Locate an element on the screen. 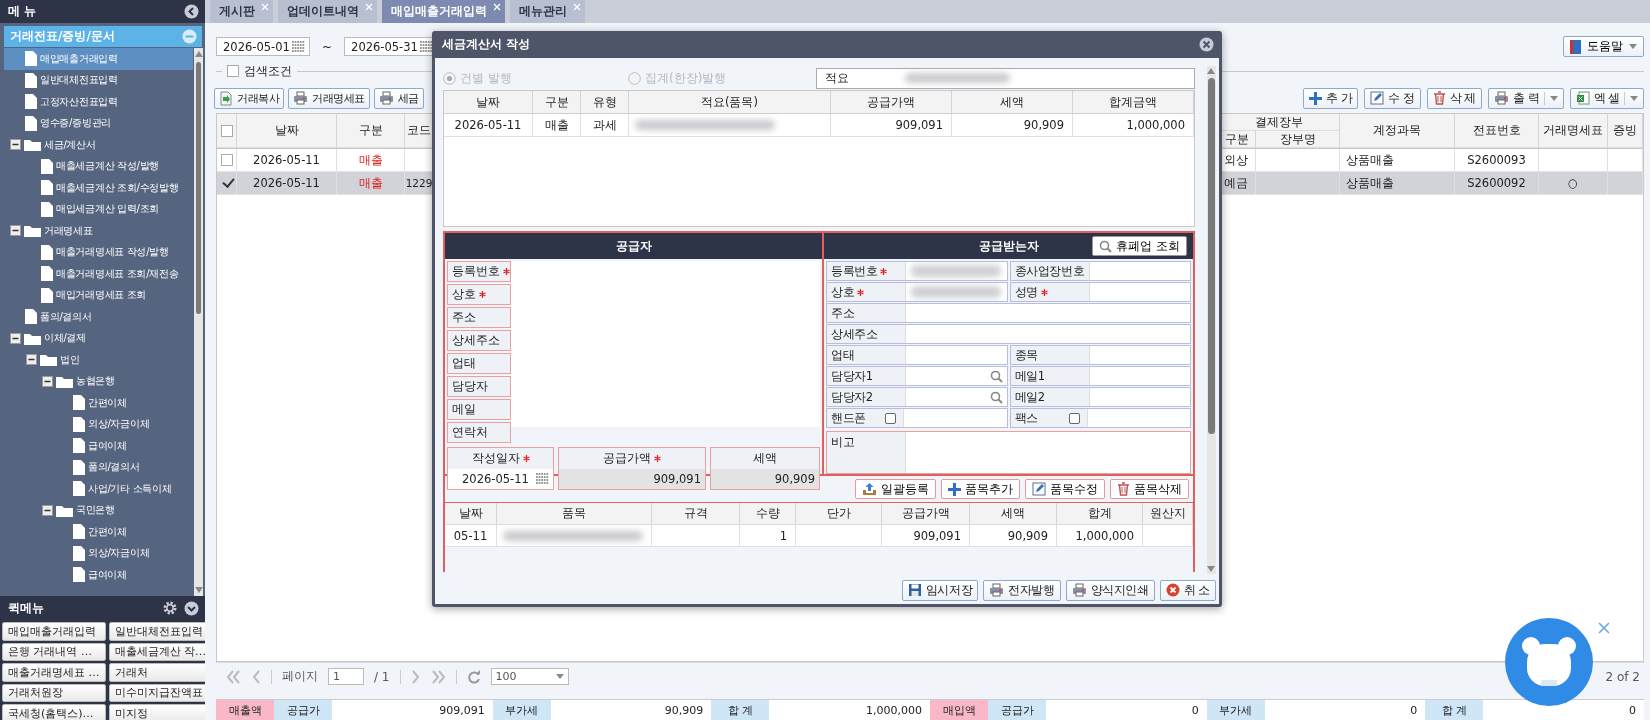 The image size is (1650, 720). tree-item: 국민은행 is located at coordinates (98, 510).